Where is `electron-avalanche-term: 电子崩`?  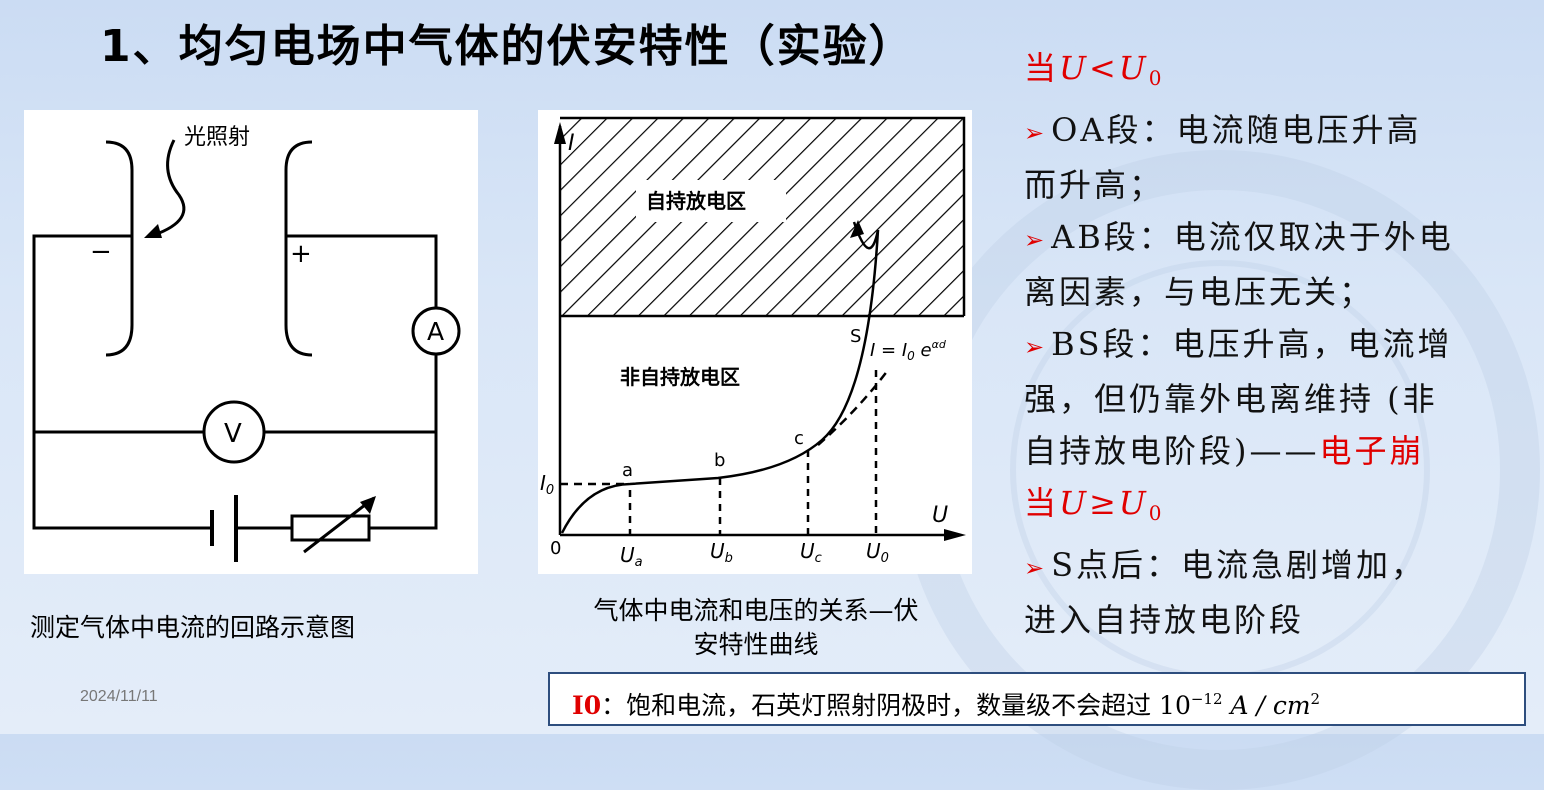 electron-avalanche-term: 电子崩 is located at coordinates (1372, 451).